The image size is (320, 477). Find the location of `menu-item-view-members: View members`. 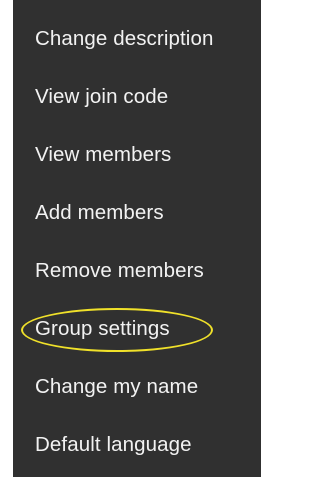

menu-item-view-members: View members is located at coordinates (137, 155).